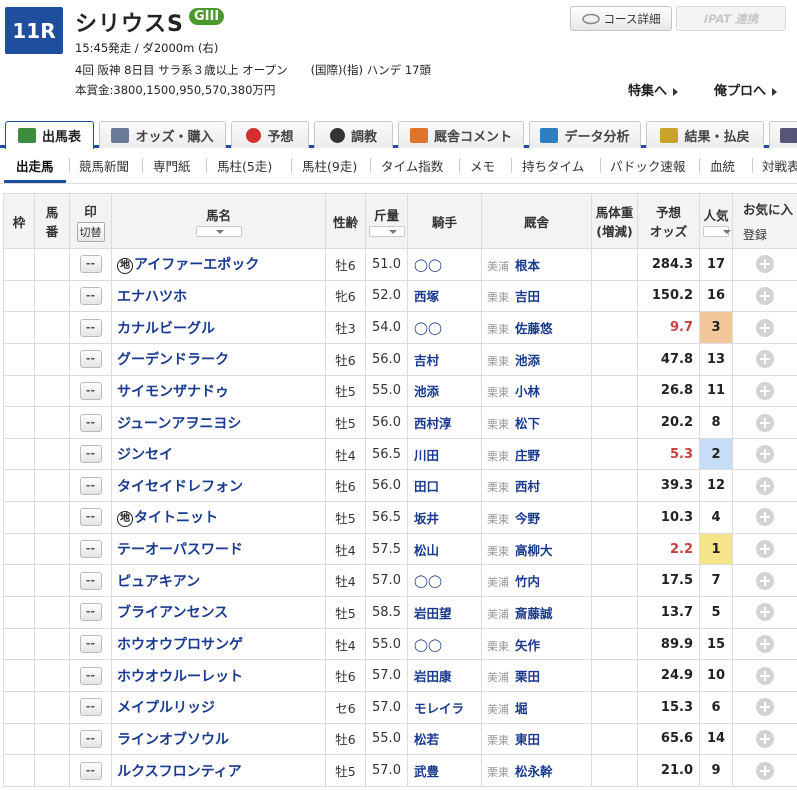  I want to click on subtab-matchups: 対戦表, so click(779, 165).